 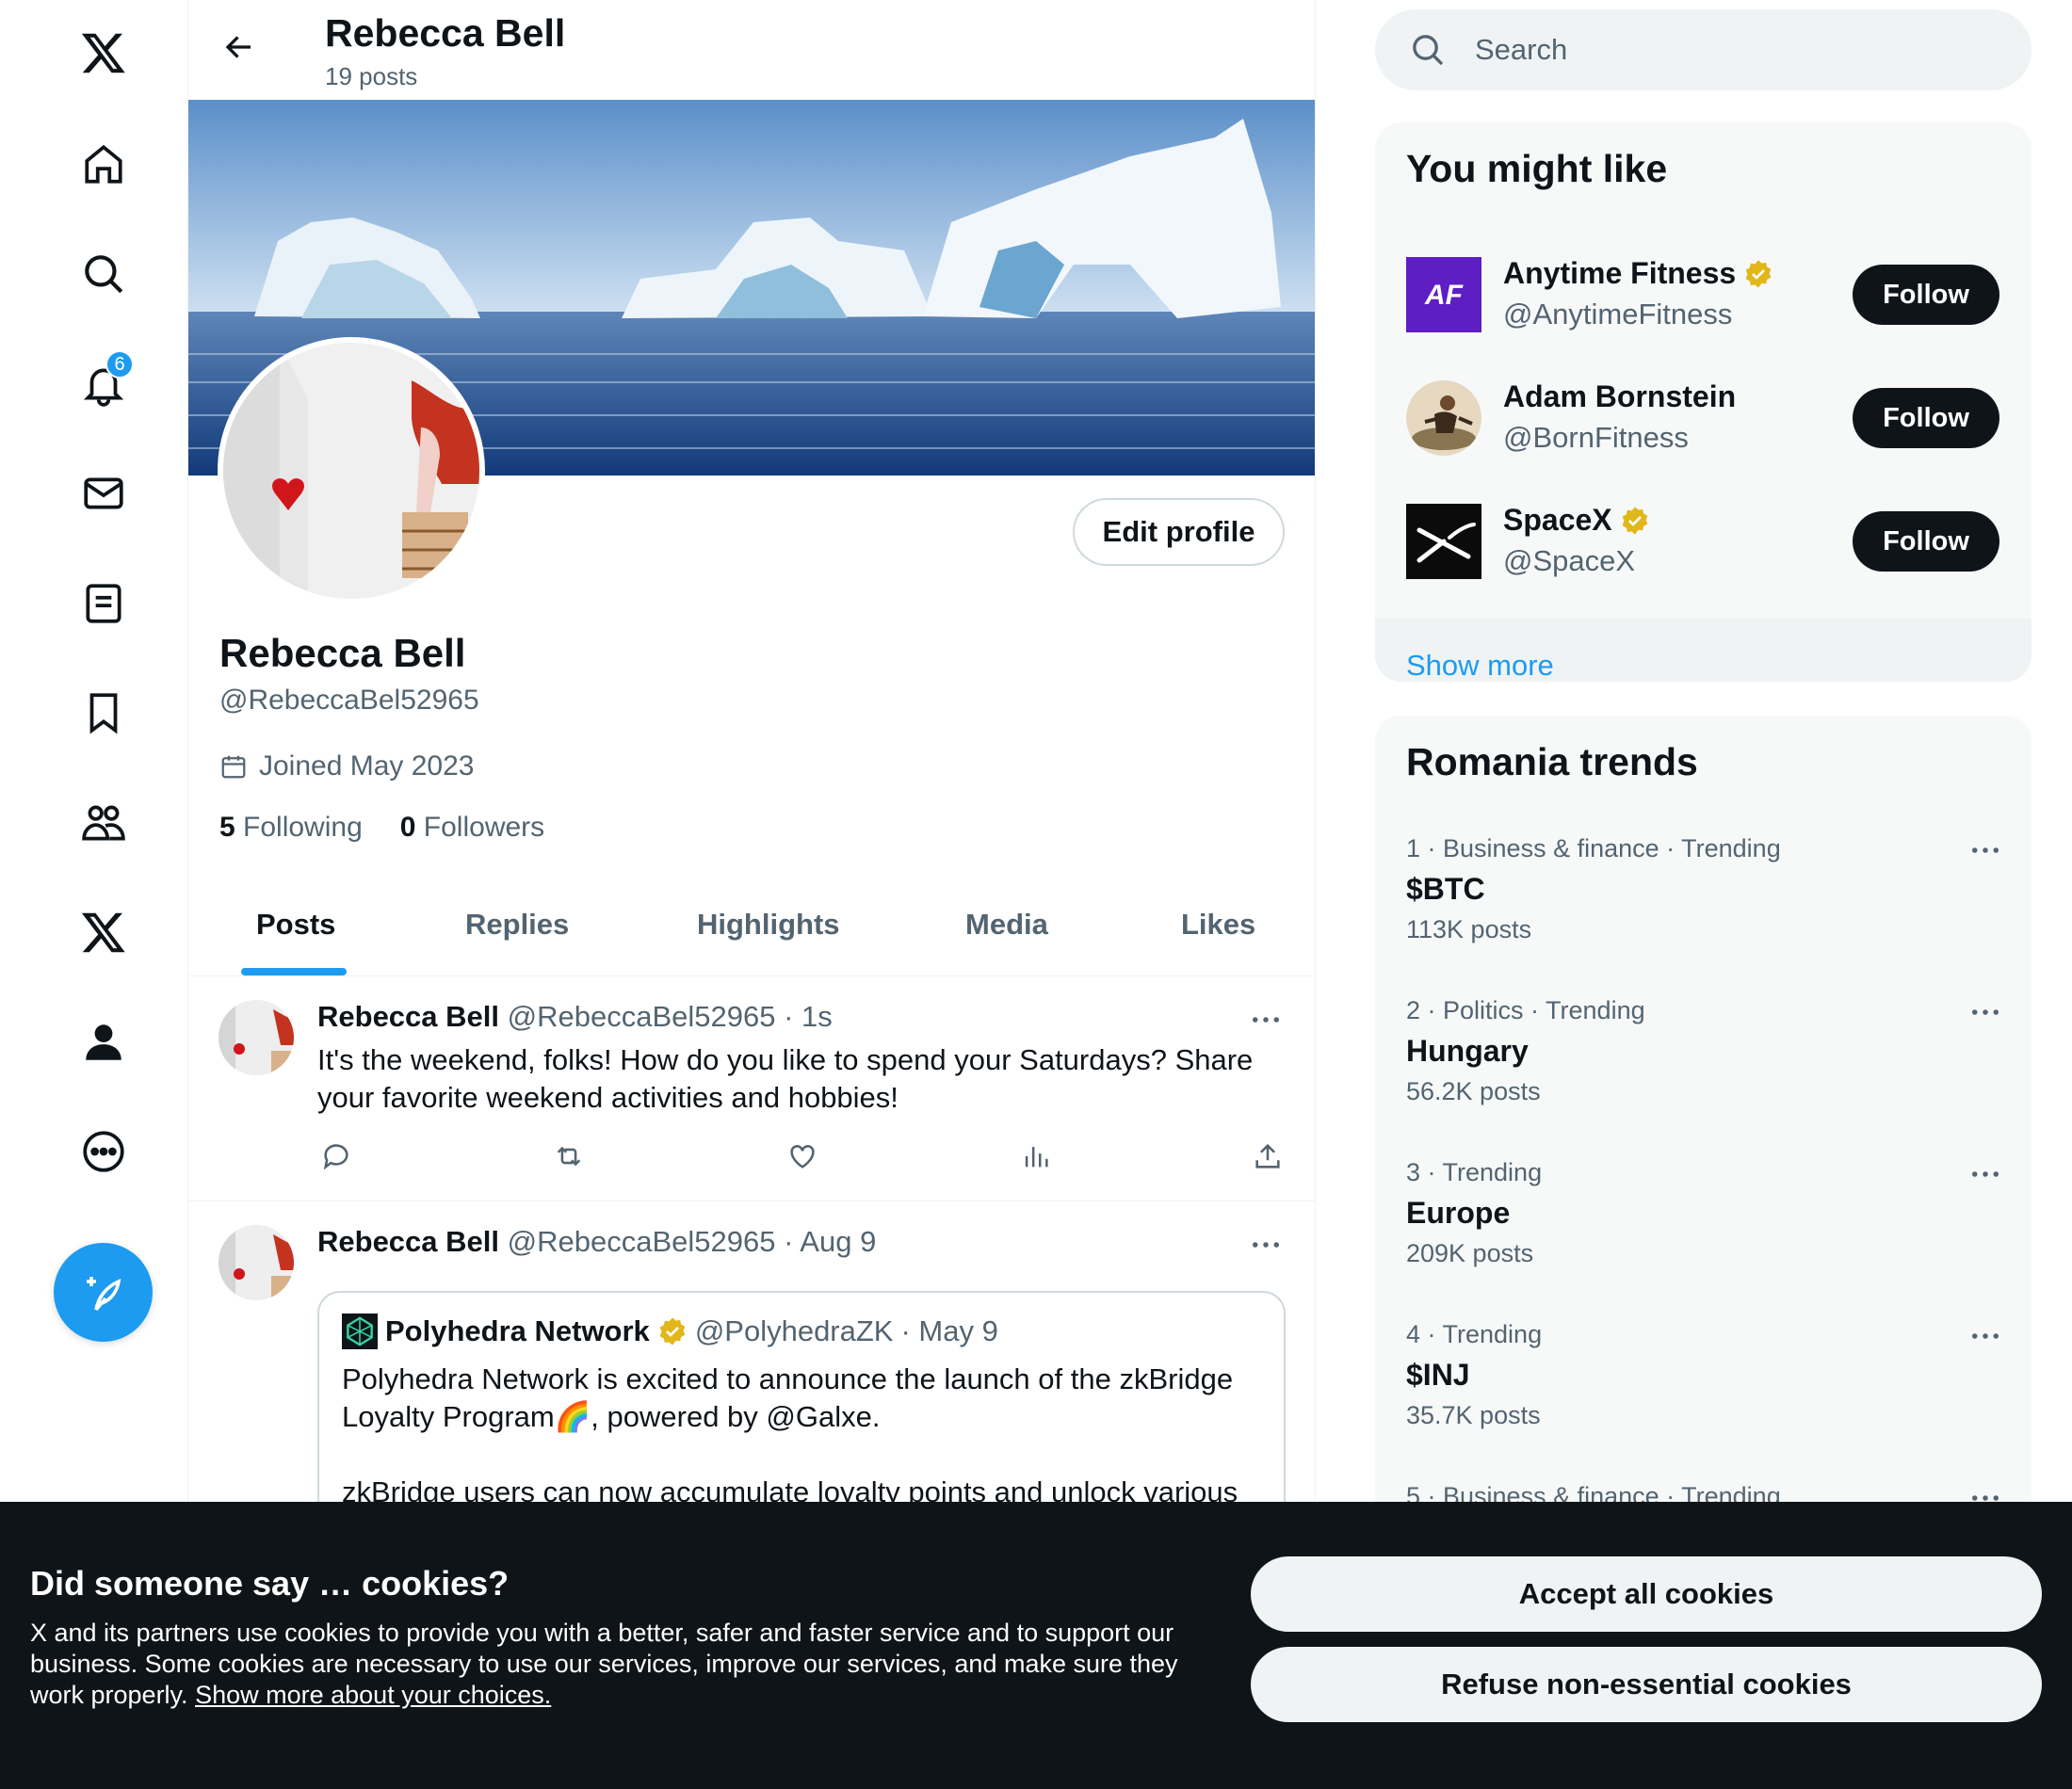 What do you see at coordinates (1704, 1239) in the screenshot?
I see `trend-item: 3 · Trending Europe 209K posts` at bounding box center [1704, 1239].